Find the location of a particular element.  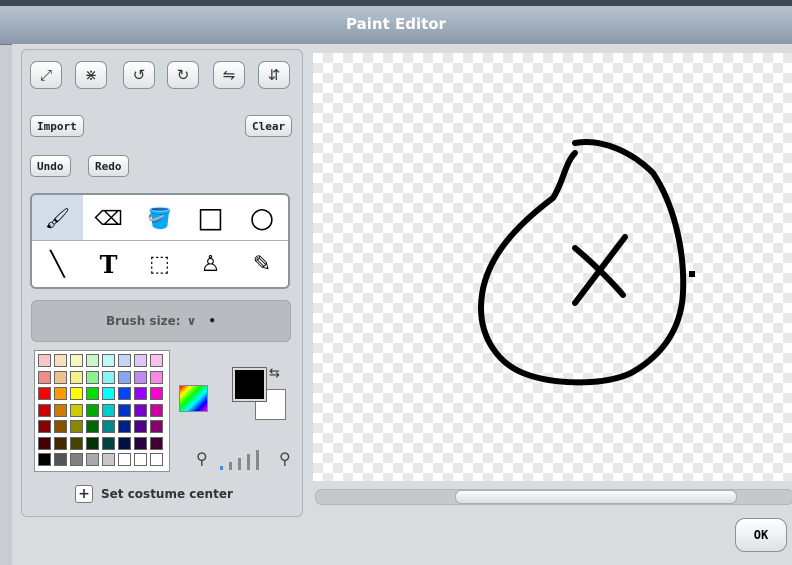

rotate-right-button: ↻ is located at coordinates (183, 75).